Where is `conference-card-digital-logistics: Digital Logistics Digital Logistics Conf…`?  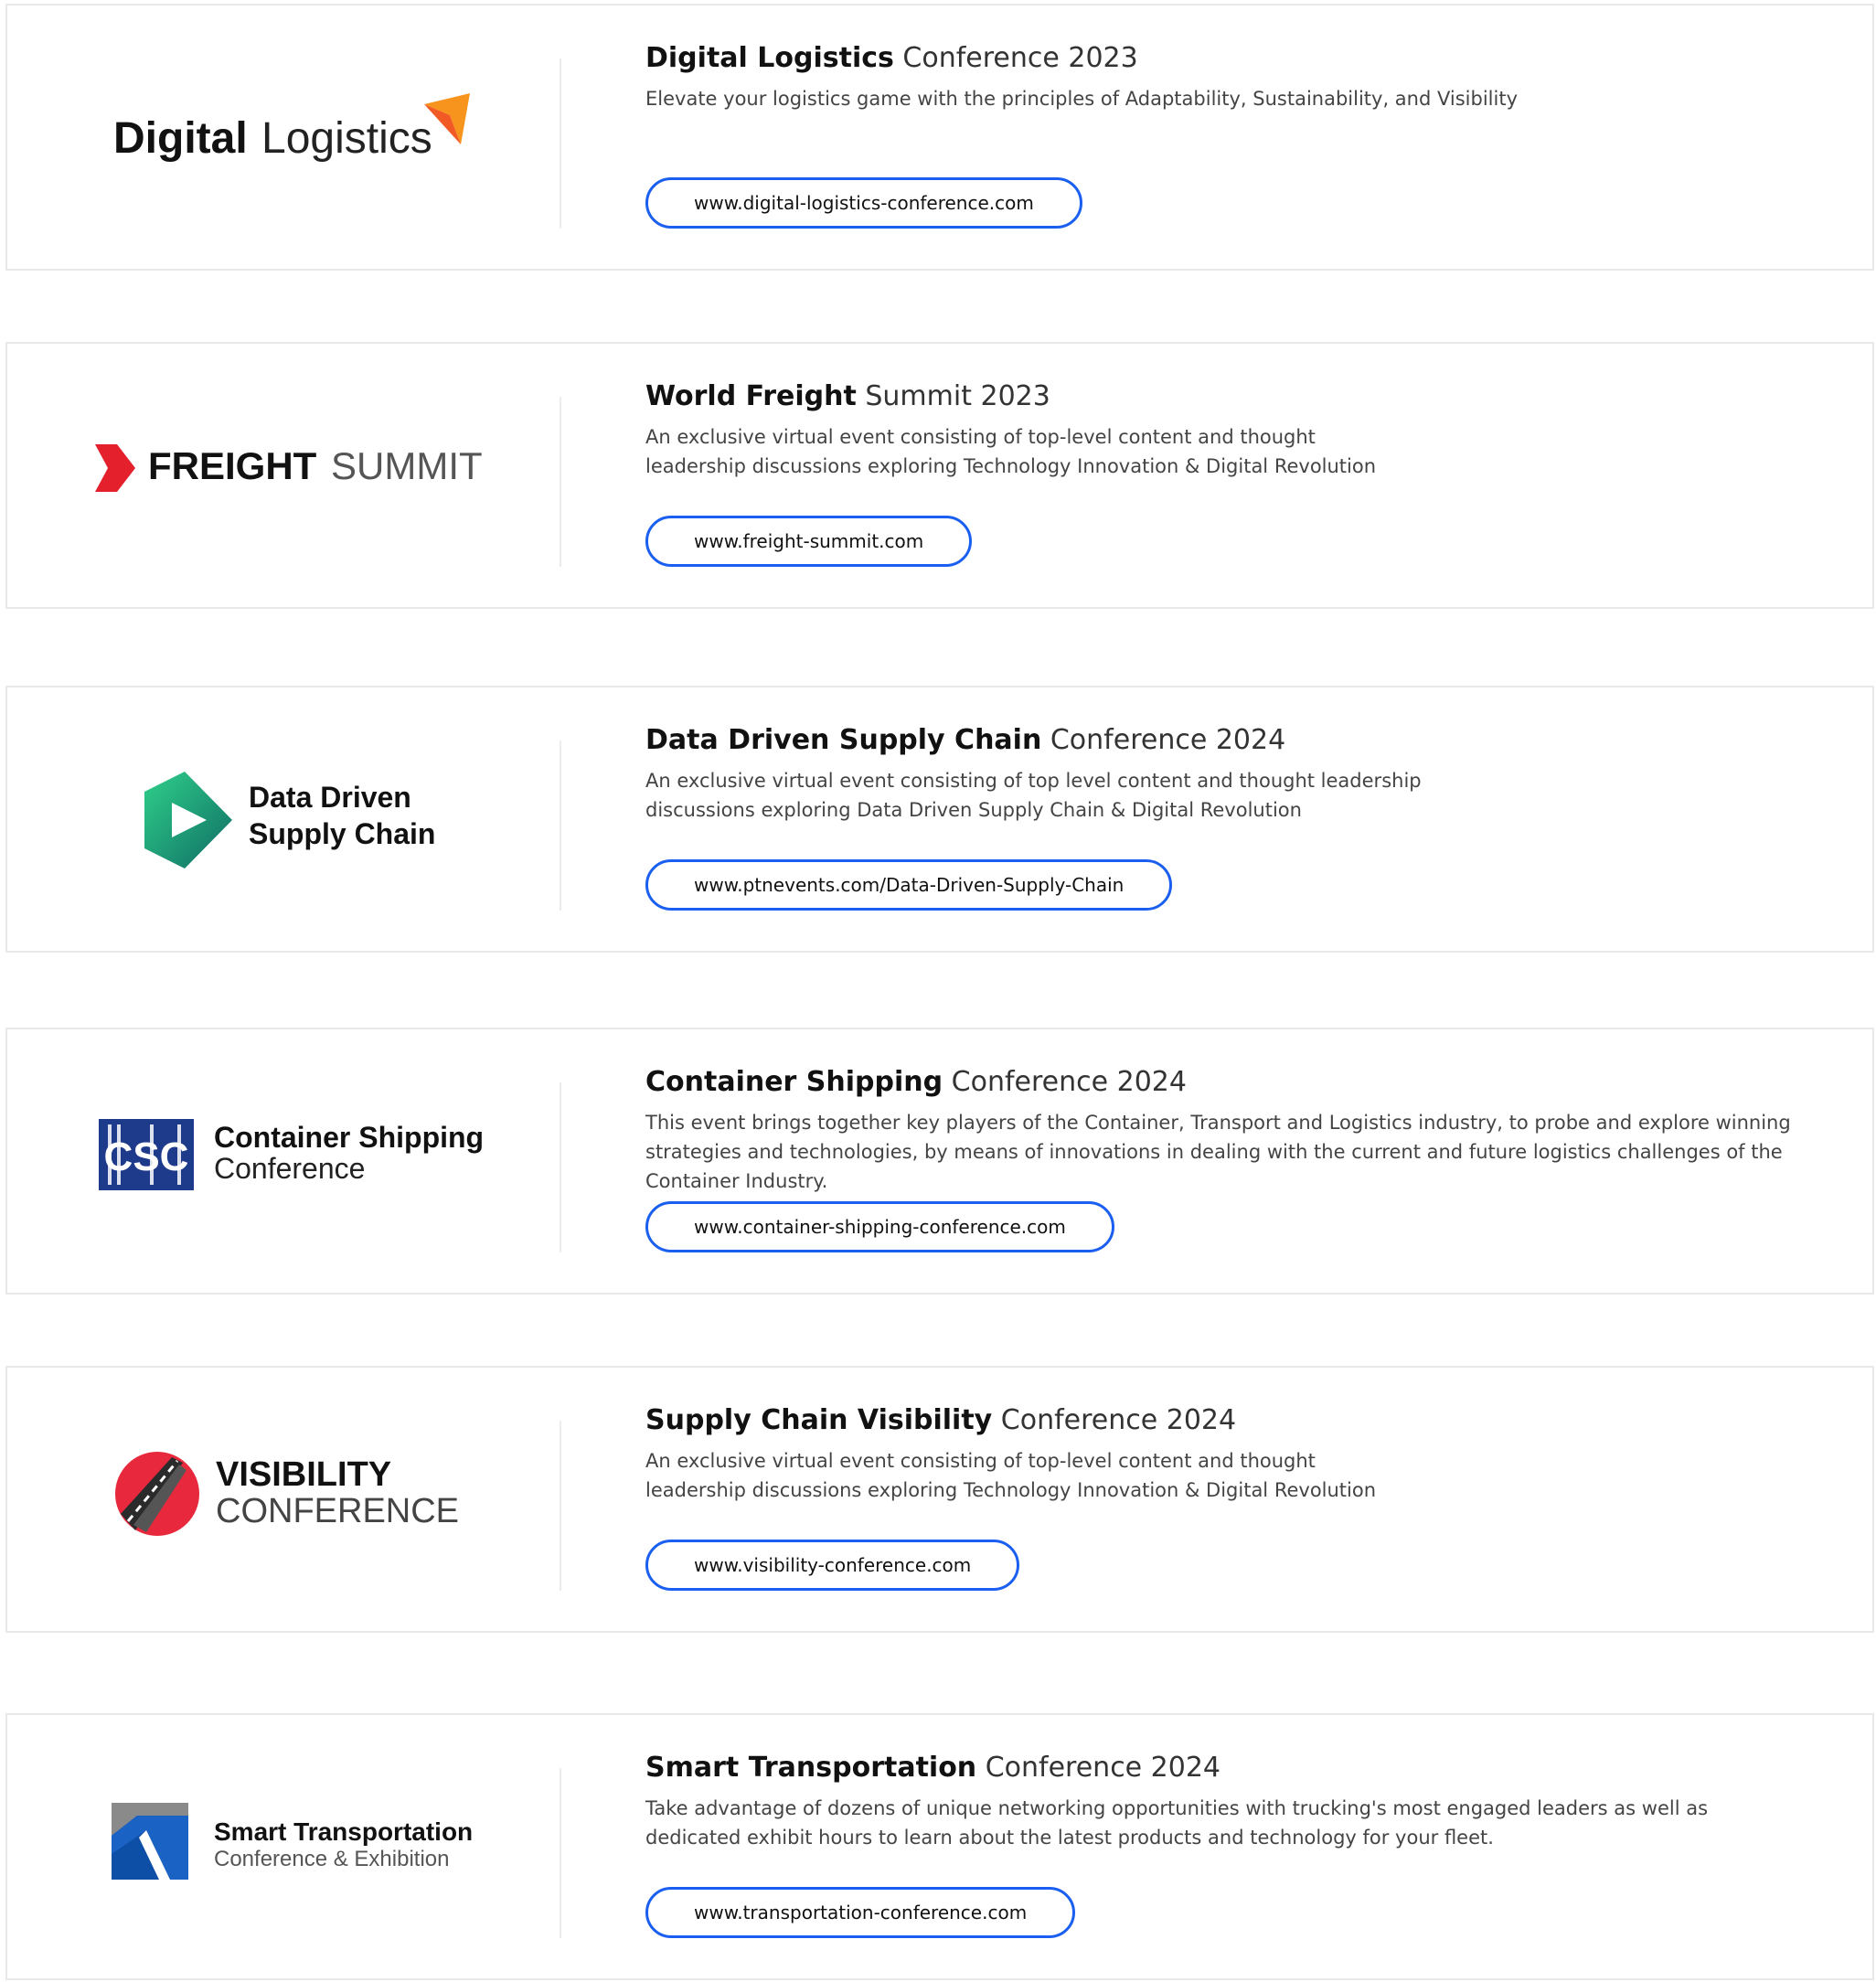
conference-card-digital-logistics: Digital Logistics Digital Logistics Conf… is located at coordinates (939, 137).